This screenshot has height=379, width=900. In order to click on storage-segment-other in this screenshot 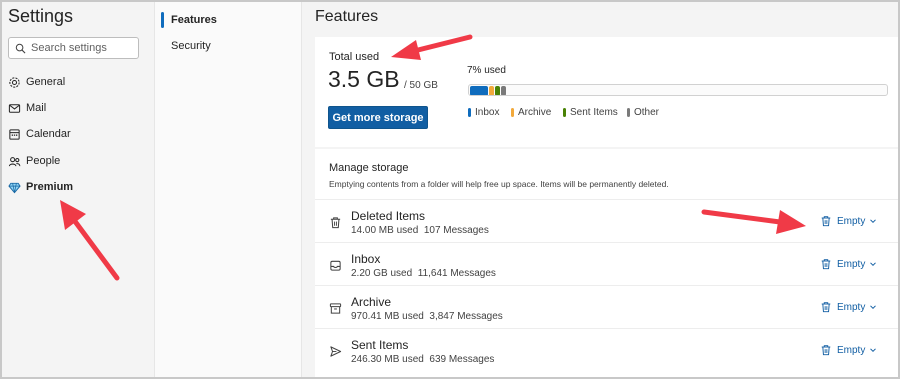, I will do `click(503, 90)`.